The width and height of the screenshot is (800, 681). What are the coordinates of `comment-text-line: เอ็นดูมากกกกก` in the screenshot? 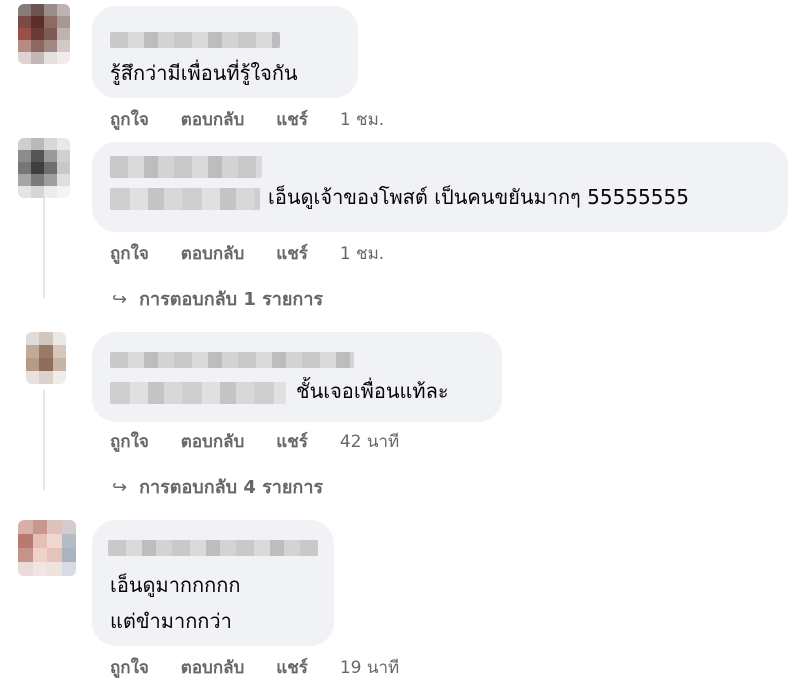 It's located at (175, 585).